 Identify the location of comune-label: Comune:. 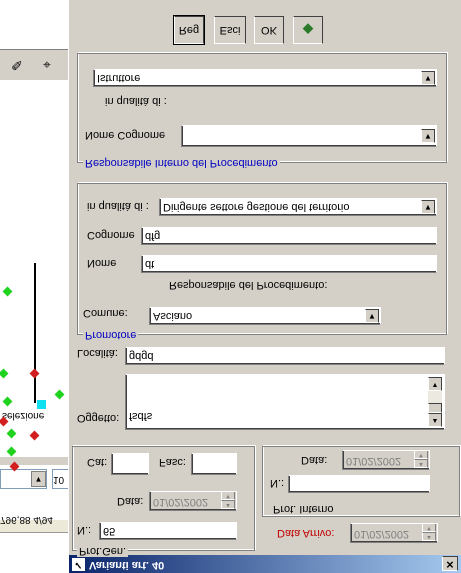
(105, 313).